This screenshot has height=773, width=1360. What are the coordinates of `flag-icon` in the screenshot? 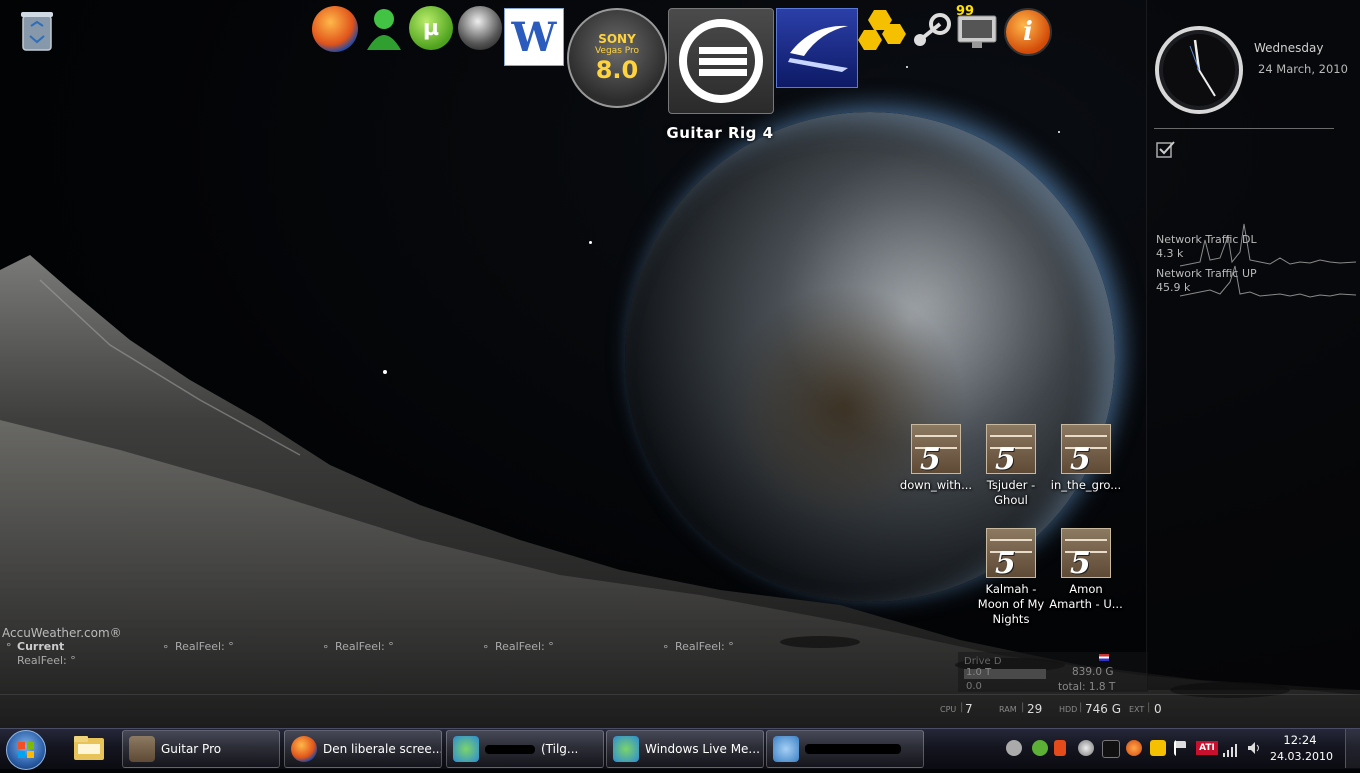 It's located at (1104, 657).